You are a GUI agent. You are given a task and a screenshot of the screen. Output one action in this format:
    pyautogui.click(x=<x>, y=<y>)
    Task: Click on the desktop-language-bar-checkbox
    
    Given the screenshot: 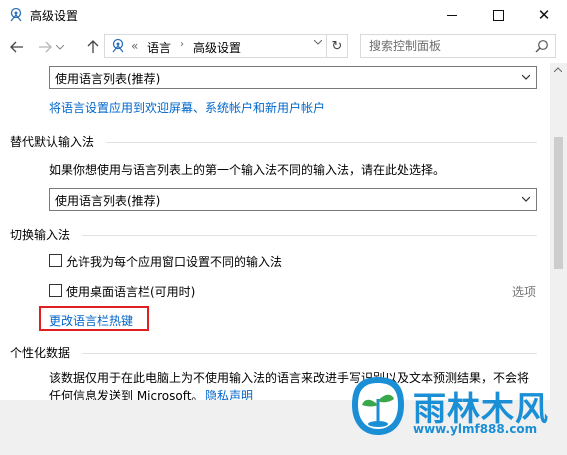 What is the action you would take?
    pyautogui.click(x=55, y=290)
    